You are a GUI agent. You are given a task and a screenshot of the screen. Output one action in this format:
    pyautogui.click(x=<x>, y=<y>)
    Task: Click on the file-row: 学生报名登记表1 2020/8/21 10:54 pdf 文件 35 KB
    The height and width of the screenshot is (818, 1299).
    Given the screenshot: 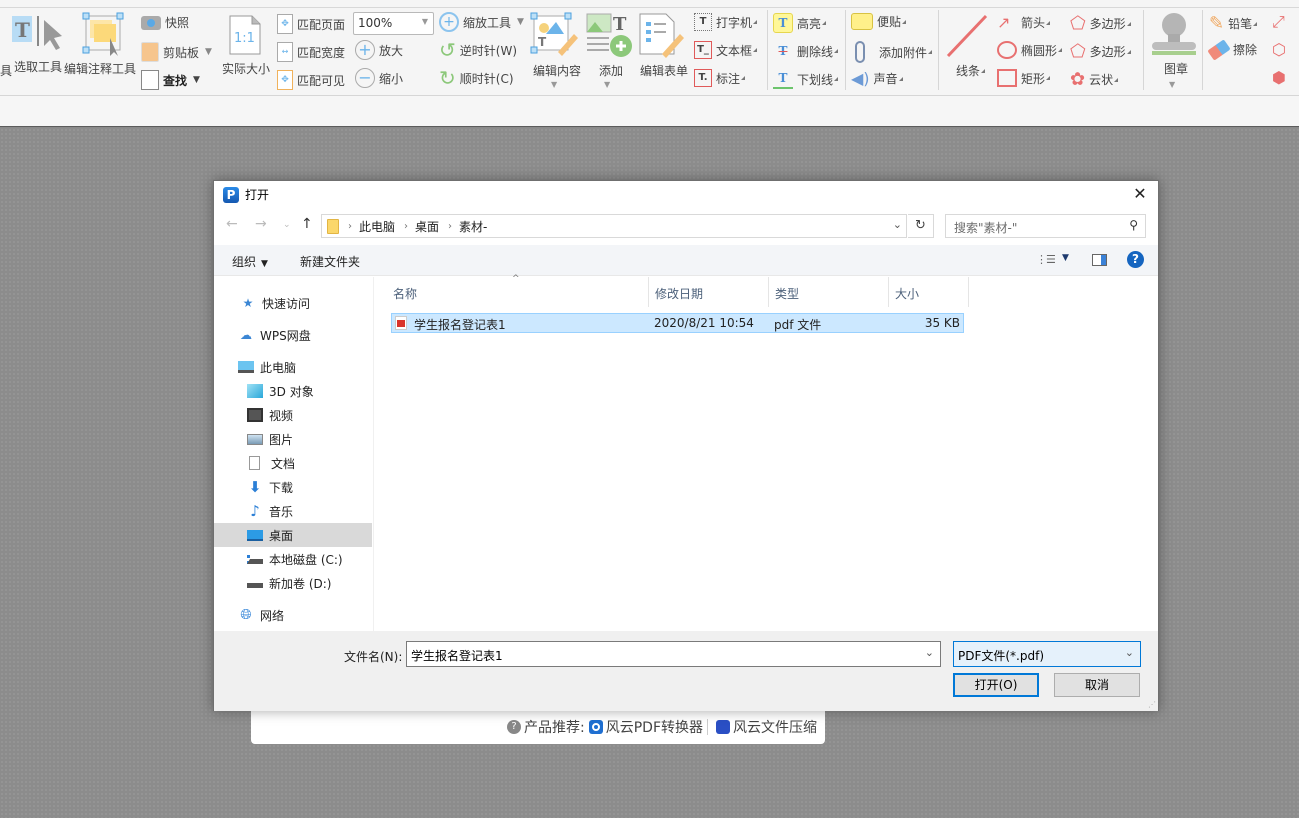 What is the action you would take?
    pyautogui.click(x=677, y=323)
    